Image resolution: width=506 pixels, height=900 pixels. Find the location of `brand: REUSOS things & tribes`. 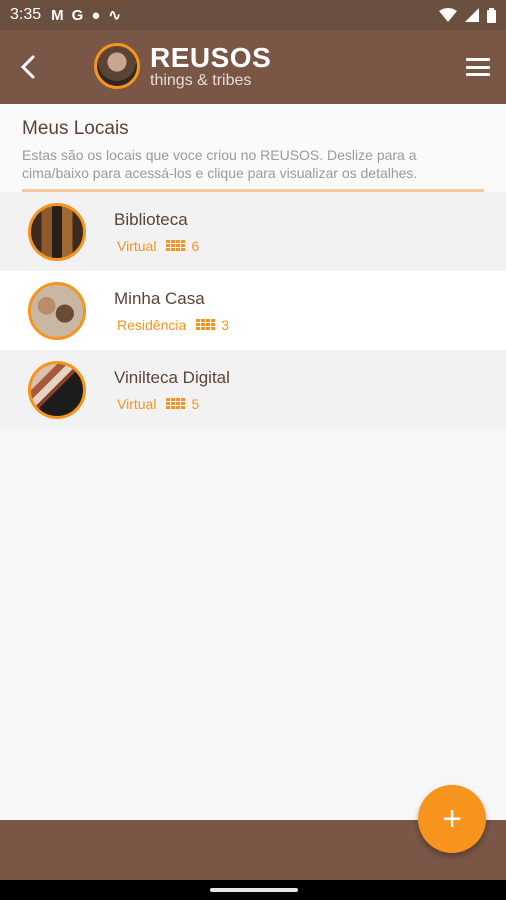

brand: REUSOS things & tribes is located at coordinates (211, 65).